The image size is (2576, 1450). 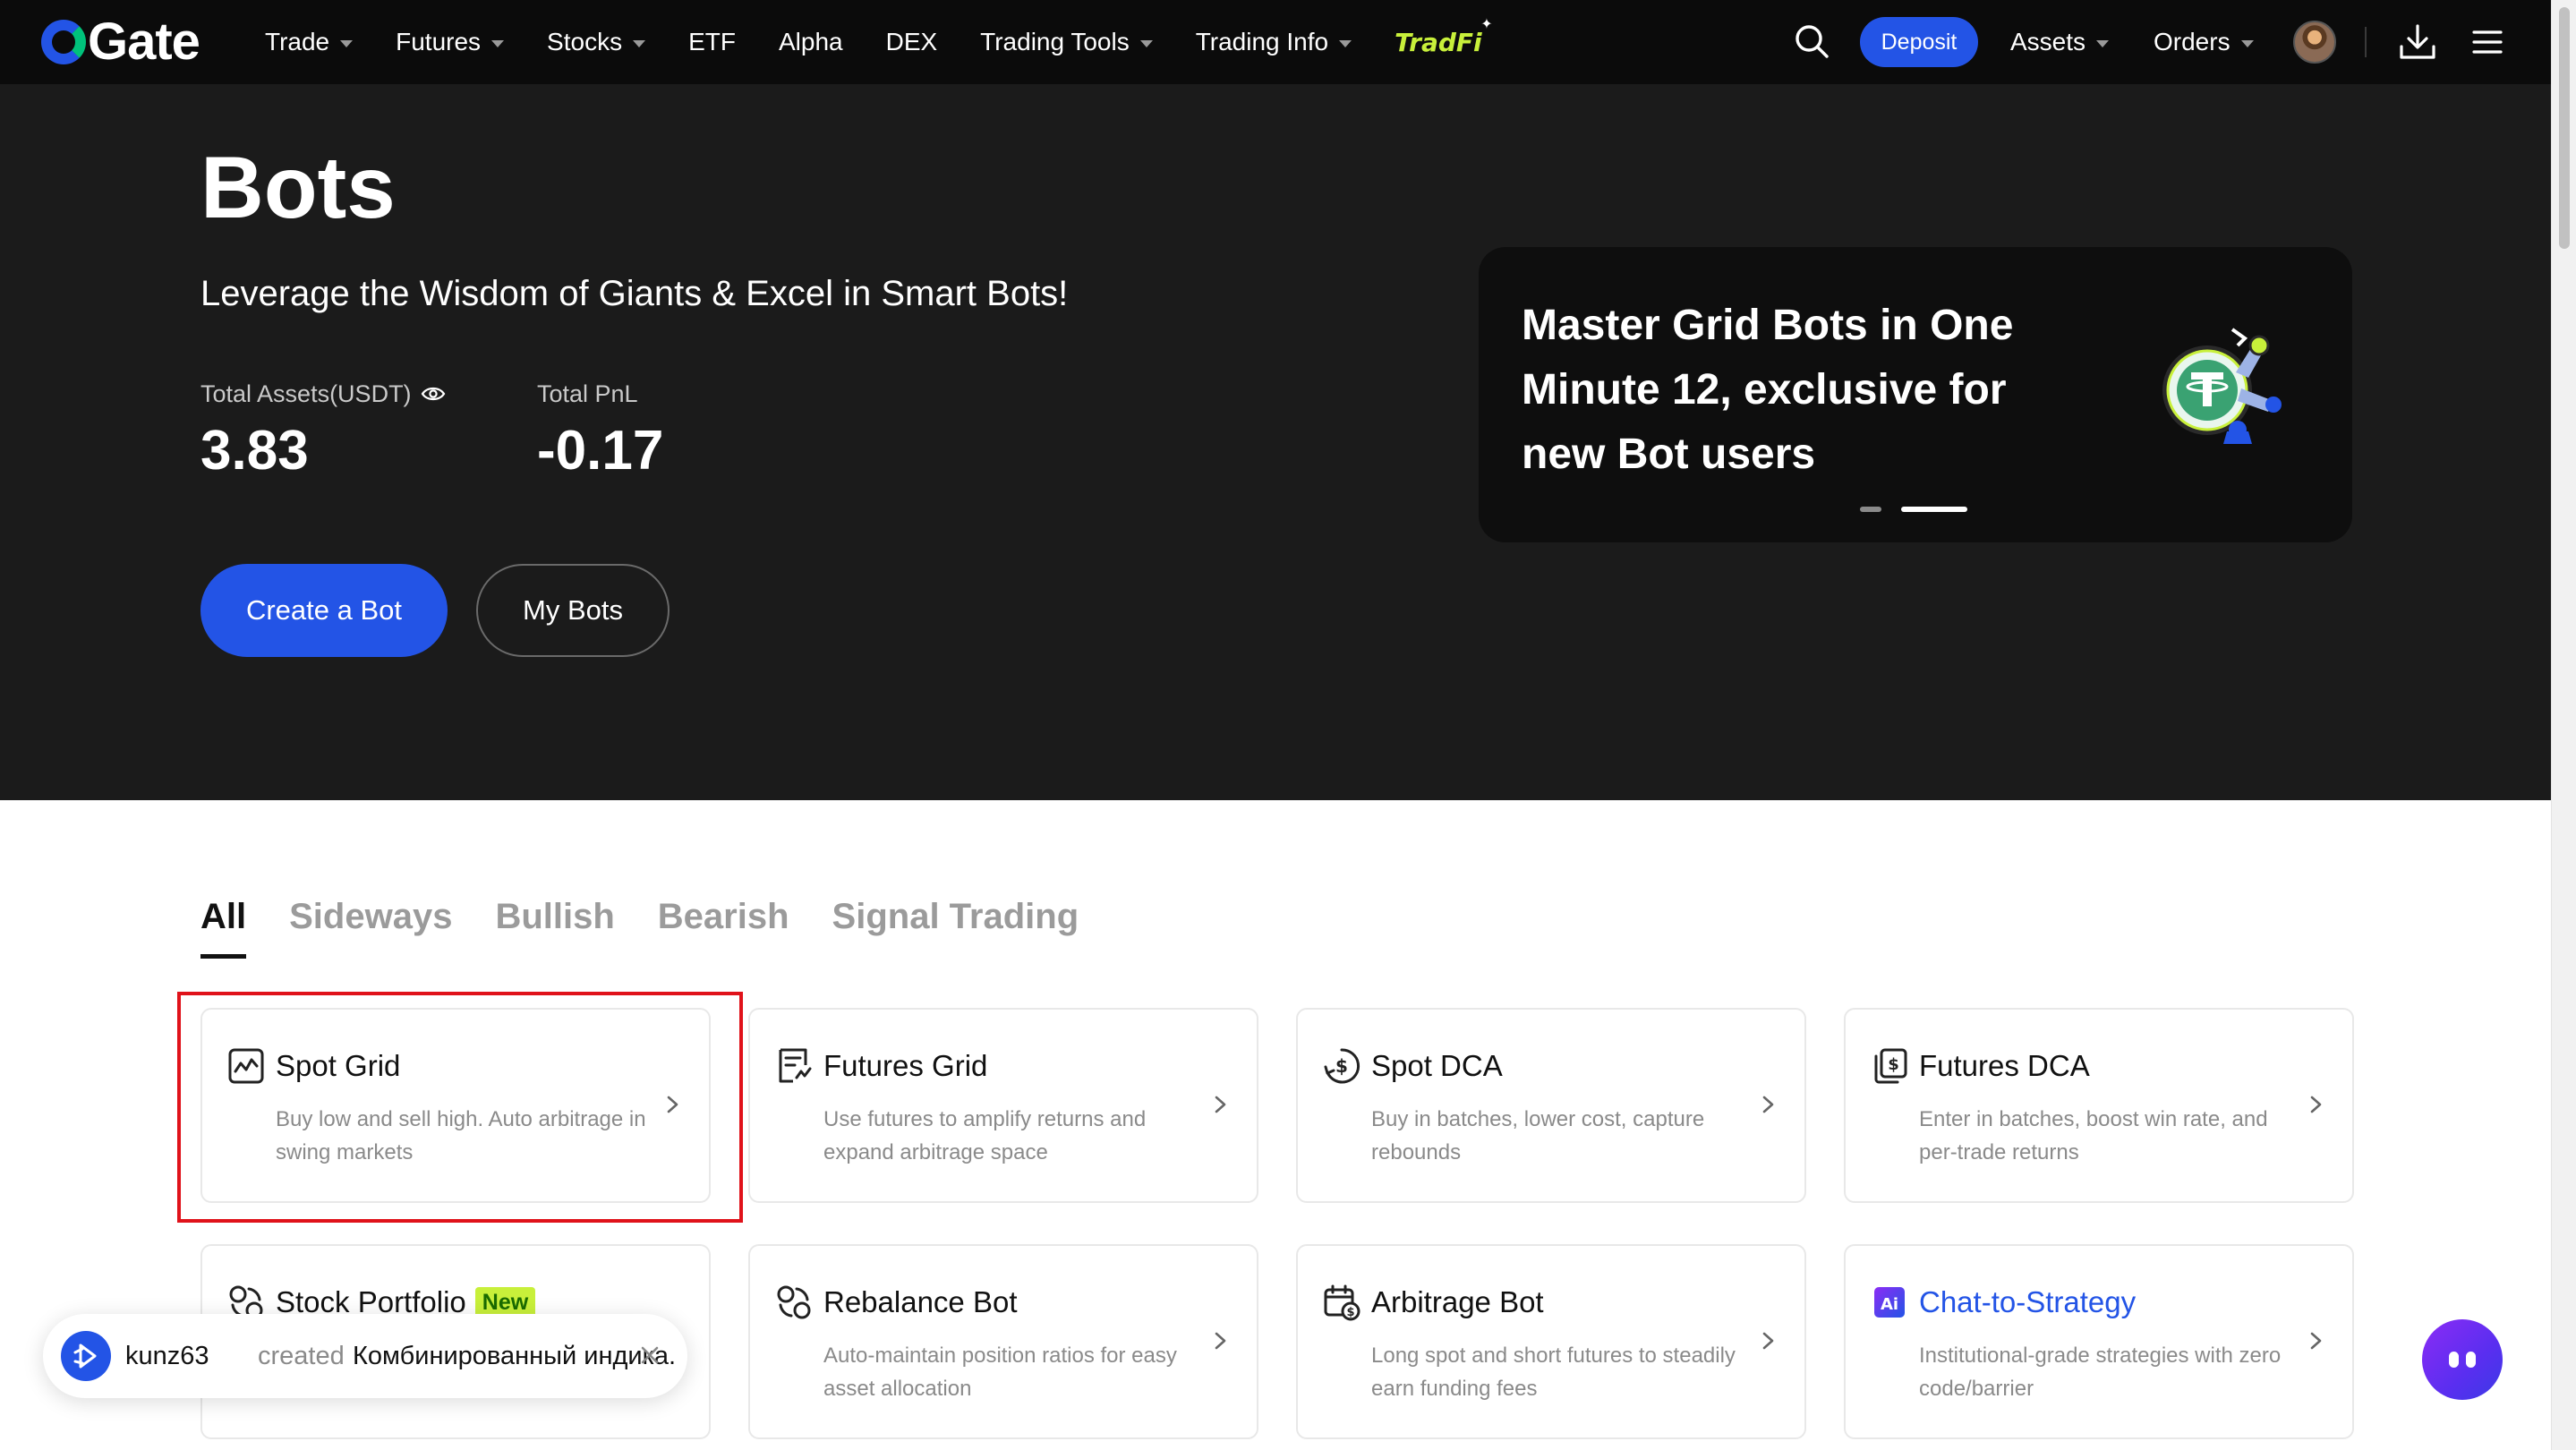 What do you see at coordinates (1437, 1065) in the screenshot?
I see `card-title: Spot DCA` at bounding box center [1437, 1065].